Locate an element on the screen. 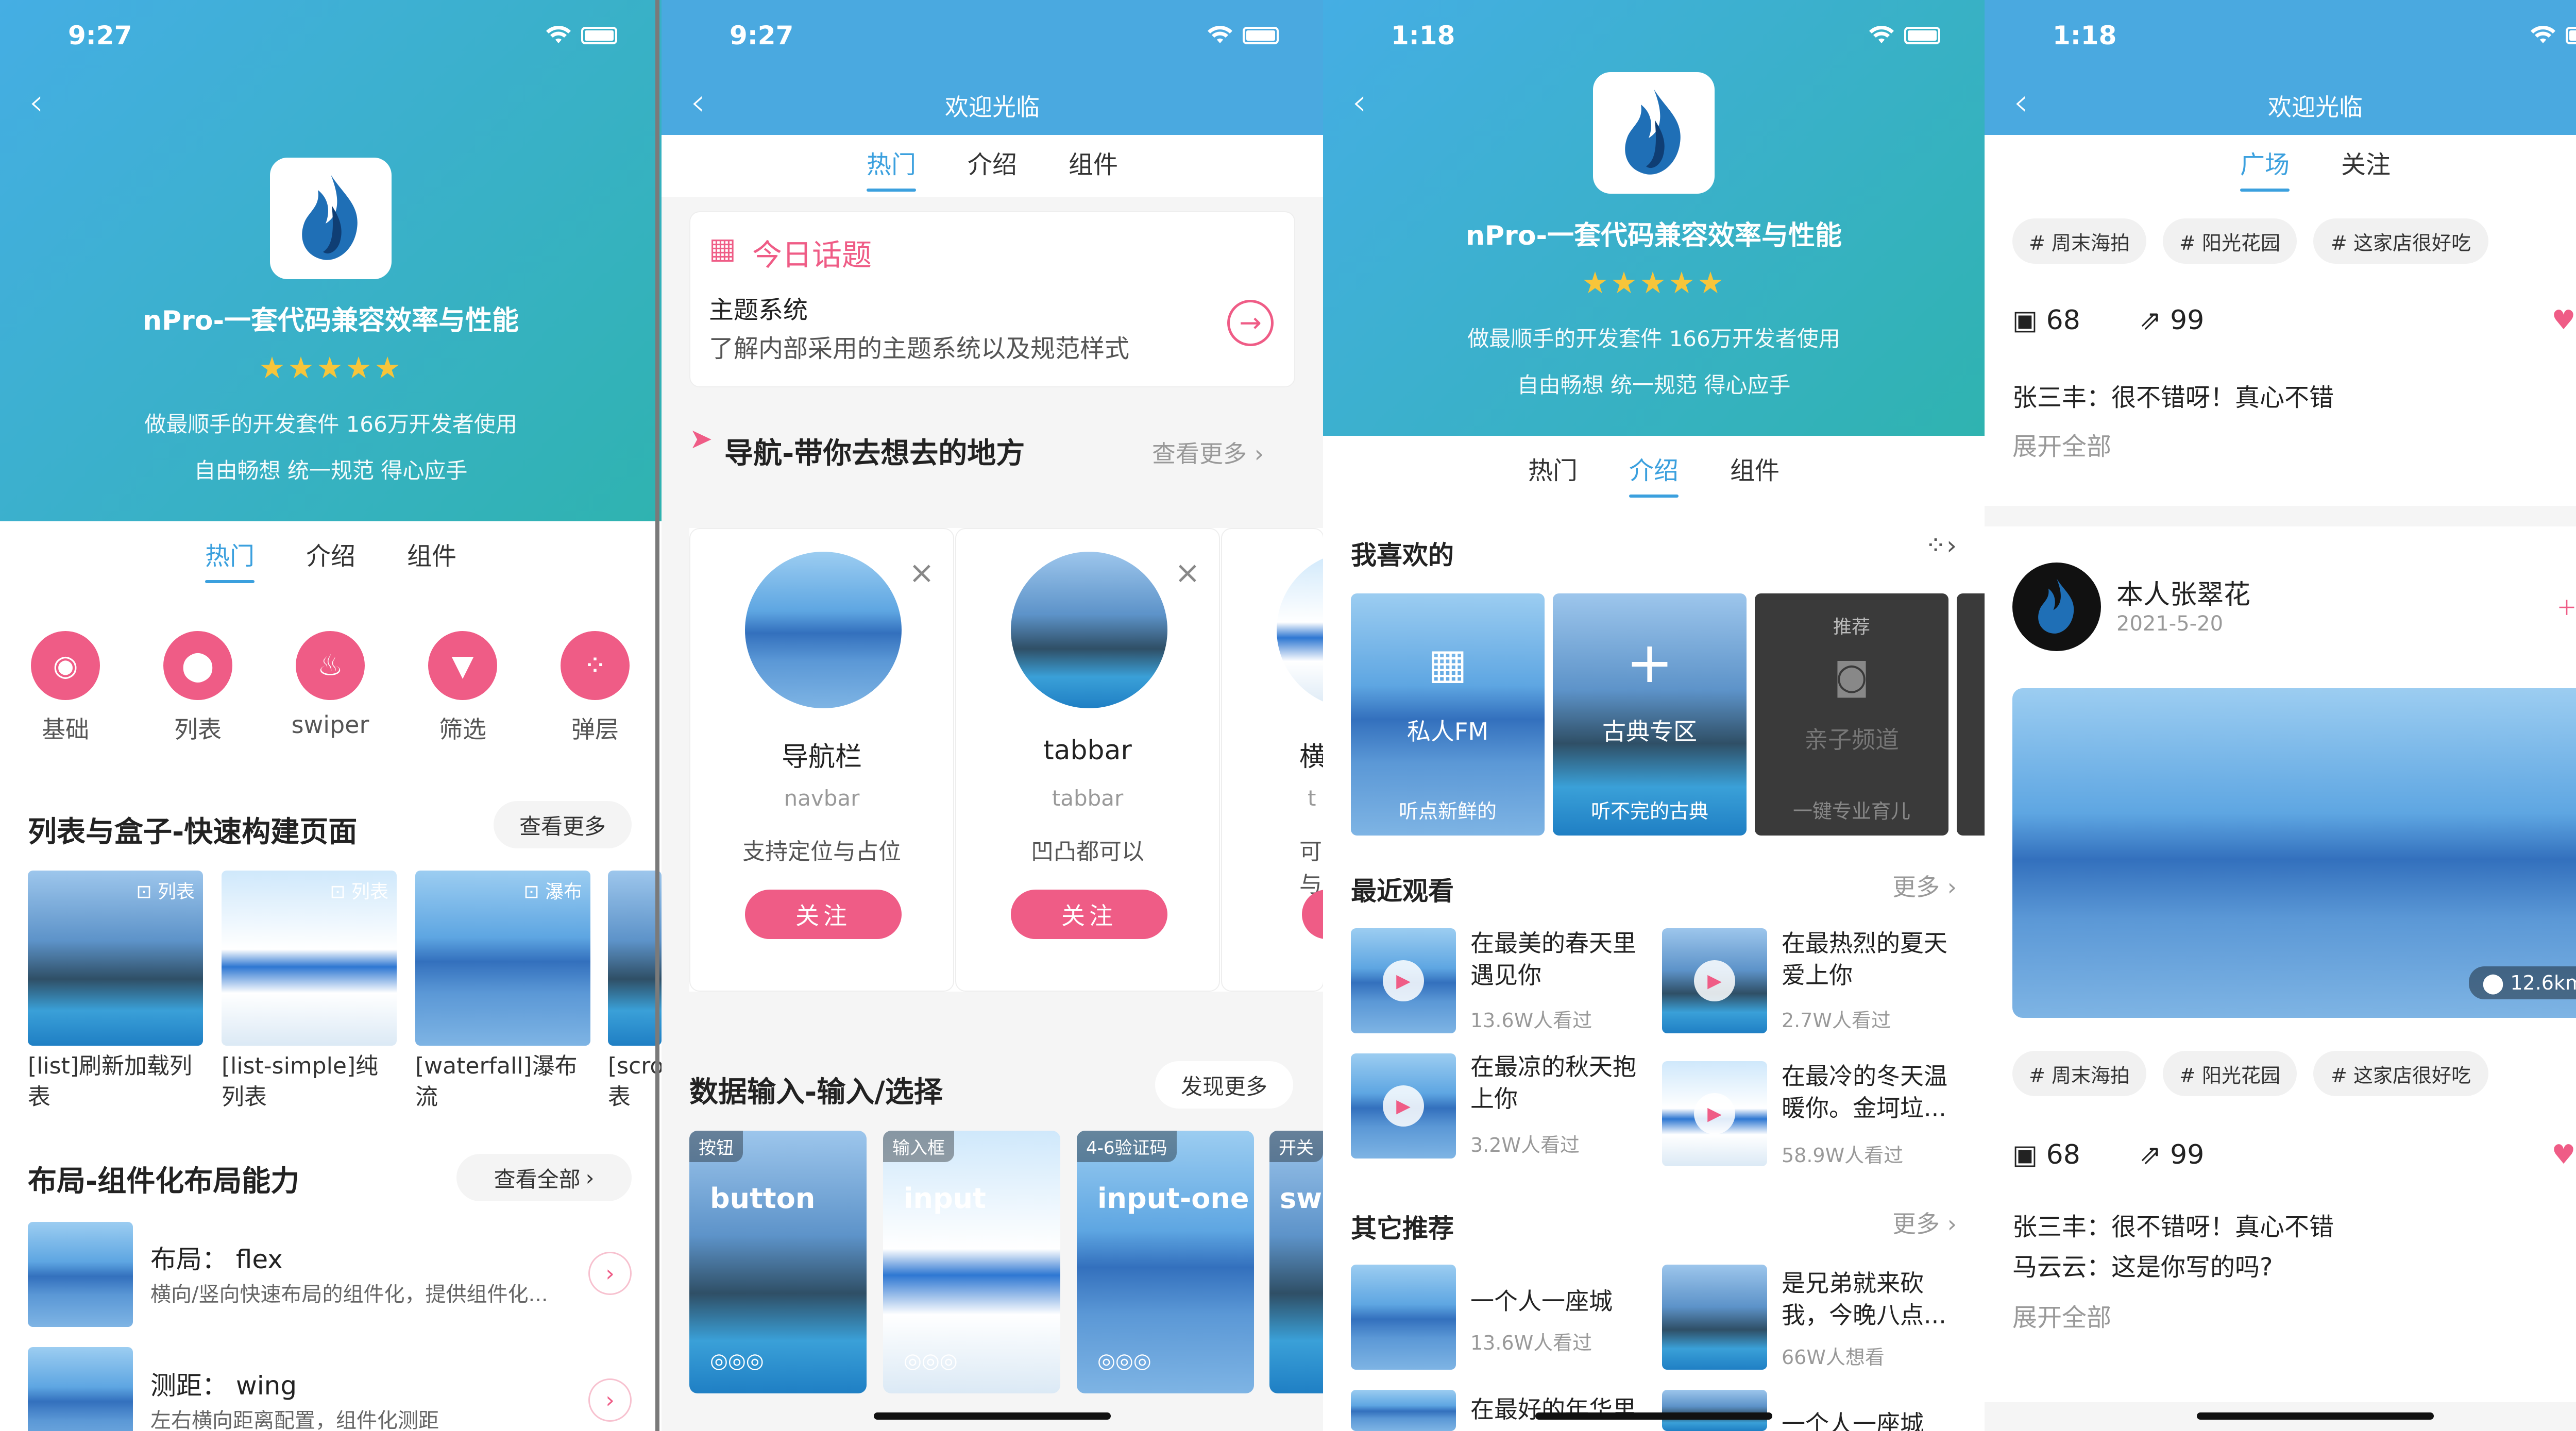 This screenshot has height=1431, width=2576. favorite-card-title: 亲子频道 is located at coordinates (1851, 740).